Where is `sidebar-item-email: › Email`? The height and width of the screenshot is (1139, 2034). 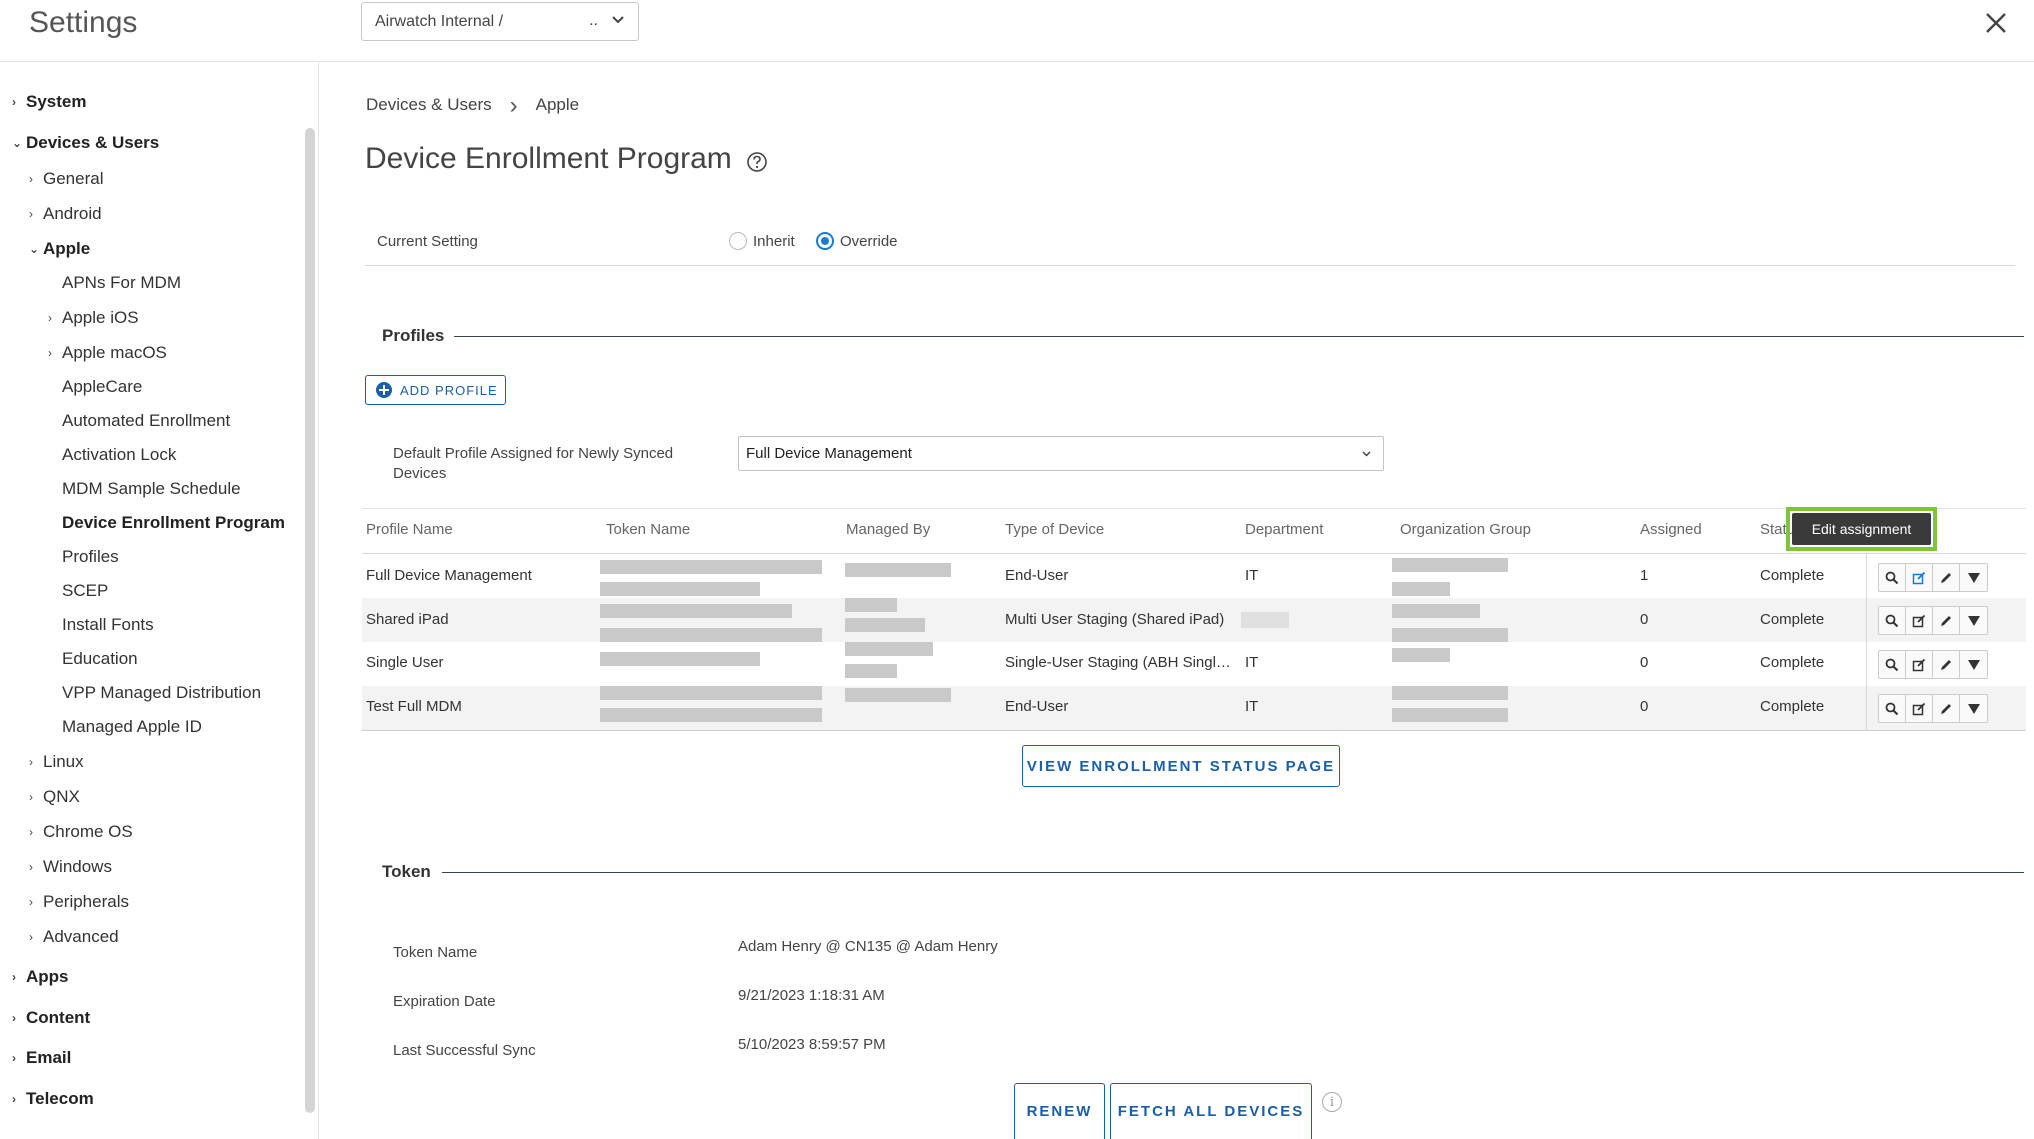
sidebar-item-email: › Email is located at coordinates (41, 1058).